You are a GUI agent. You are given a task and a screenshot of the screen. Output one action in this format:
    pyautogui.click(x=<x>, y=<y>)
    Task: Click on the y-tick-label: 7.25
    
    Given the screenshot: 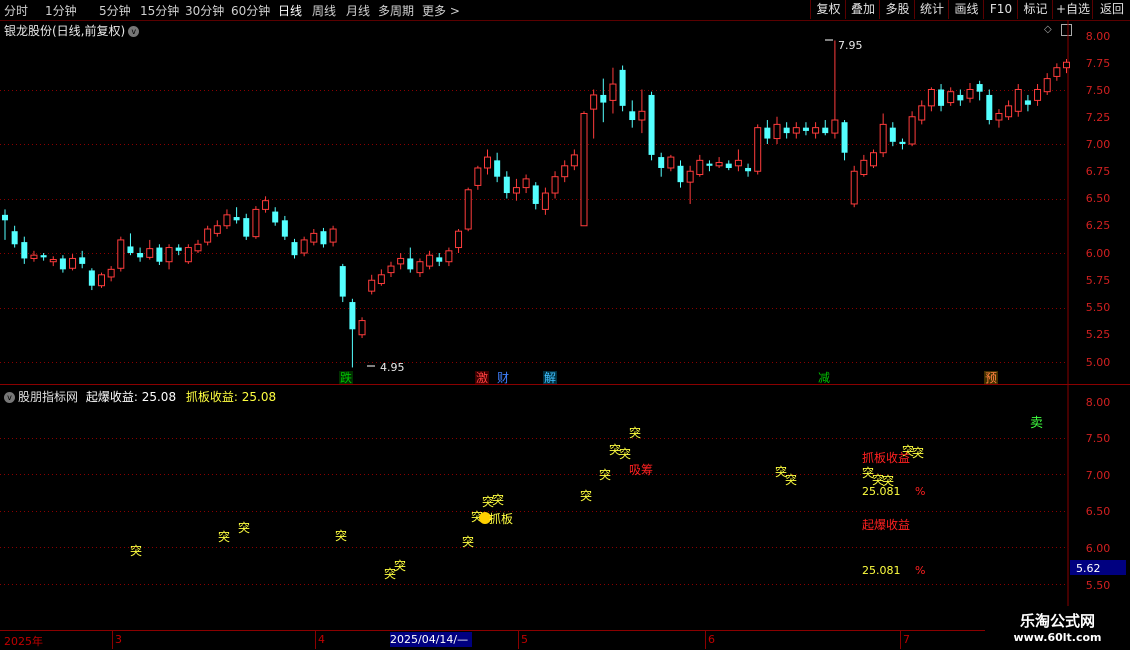 What is the action you would take?
    pyautogui.click(x=1098, y=117)
    